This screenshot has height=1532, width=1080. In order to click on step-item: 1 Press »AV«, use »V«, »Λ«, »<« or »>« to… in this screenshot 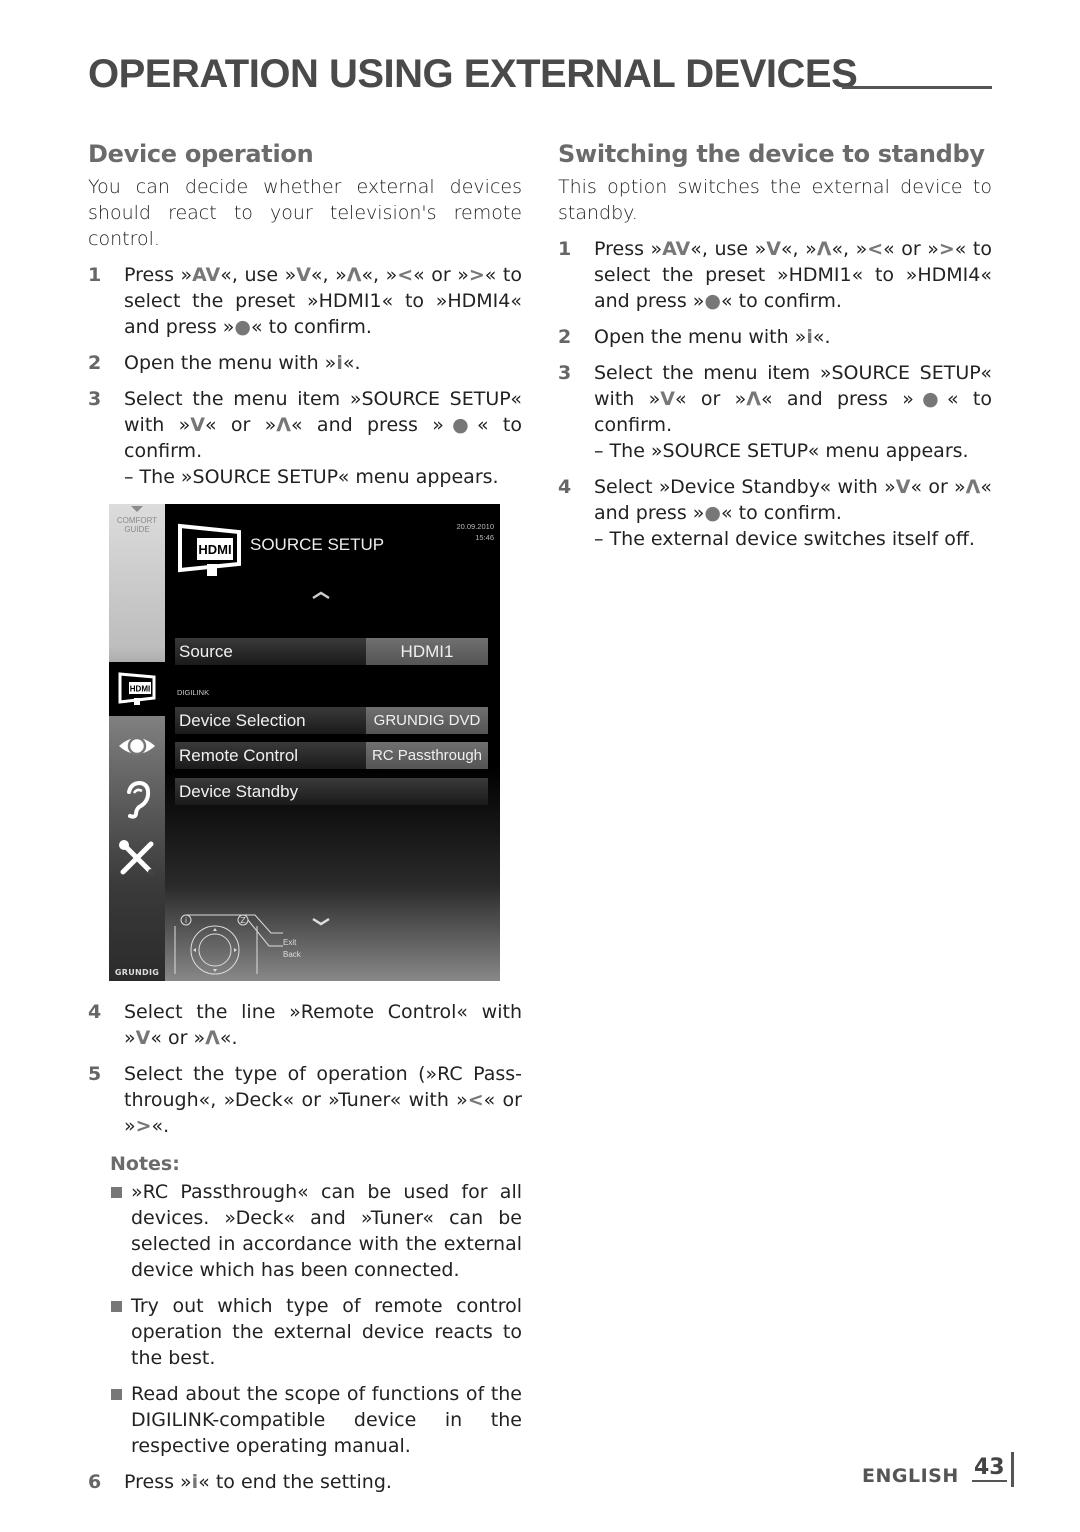, I will do `click(305, 301)`.